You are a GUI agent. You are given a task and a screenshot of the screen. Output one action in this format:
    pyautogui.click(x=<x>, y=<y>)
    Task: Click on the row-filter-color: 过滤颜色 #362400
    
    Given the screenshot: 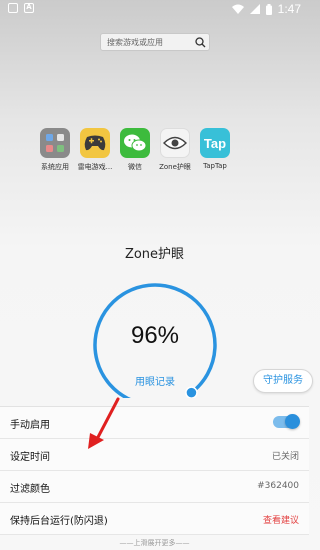 What is the action you would take?
    pyautogui.click(x=154, y=487)
    